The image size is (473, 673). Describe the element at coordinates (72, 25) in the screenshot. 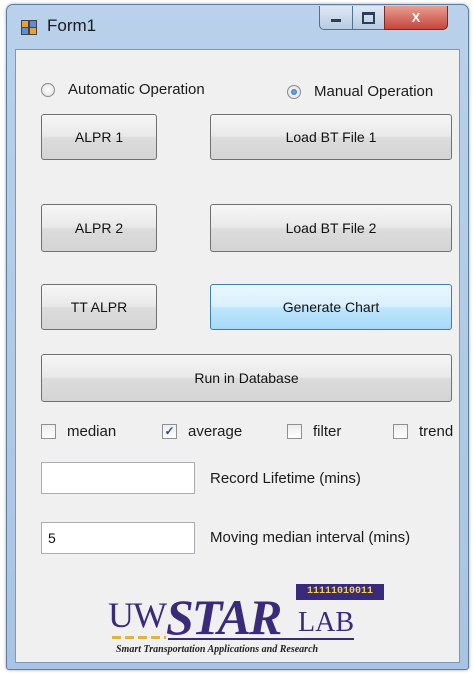

I see `window-title: Form1` at that location.